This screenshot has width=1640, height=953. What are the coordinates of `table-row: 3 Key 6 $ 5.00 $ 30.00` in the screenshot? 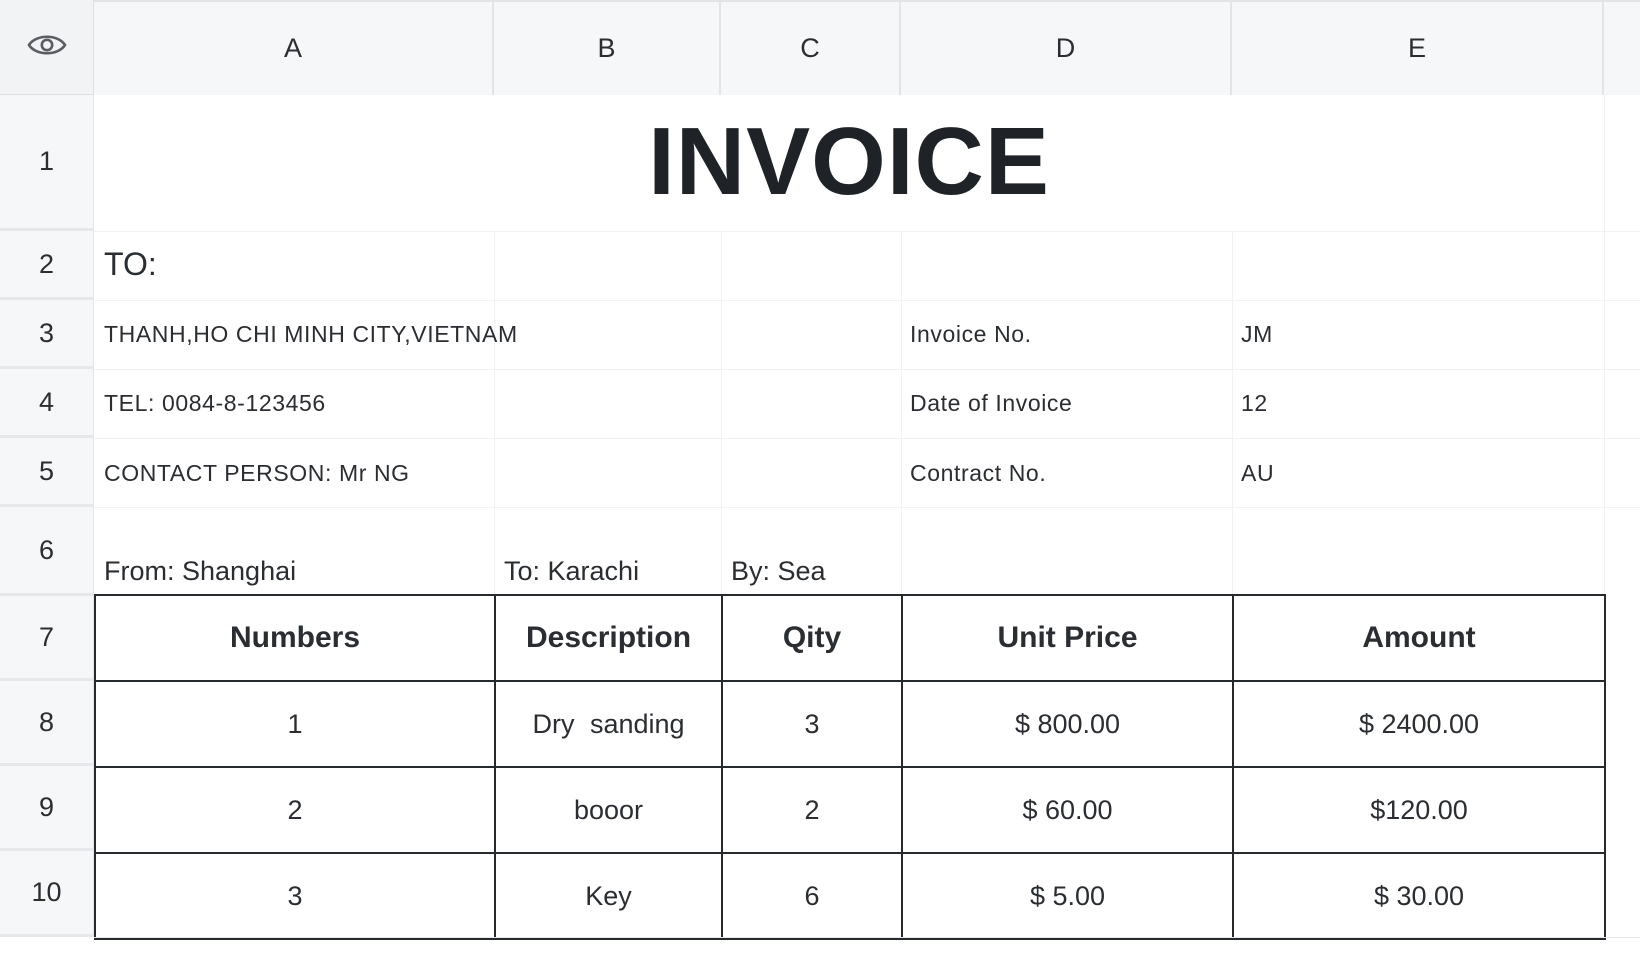 It's located at (850, 896).